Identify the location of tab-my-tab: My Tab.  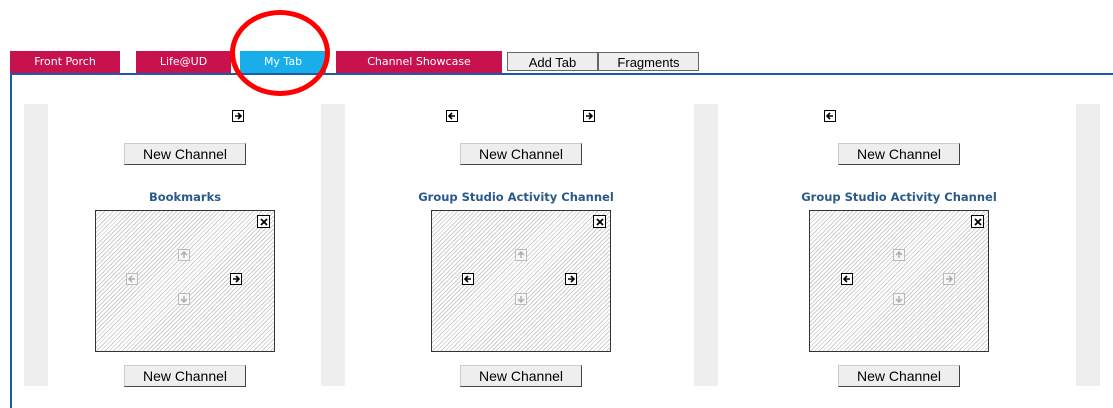
(283, 62).